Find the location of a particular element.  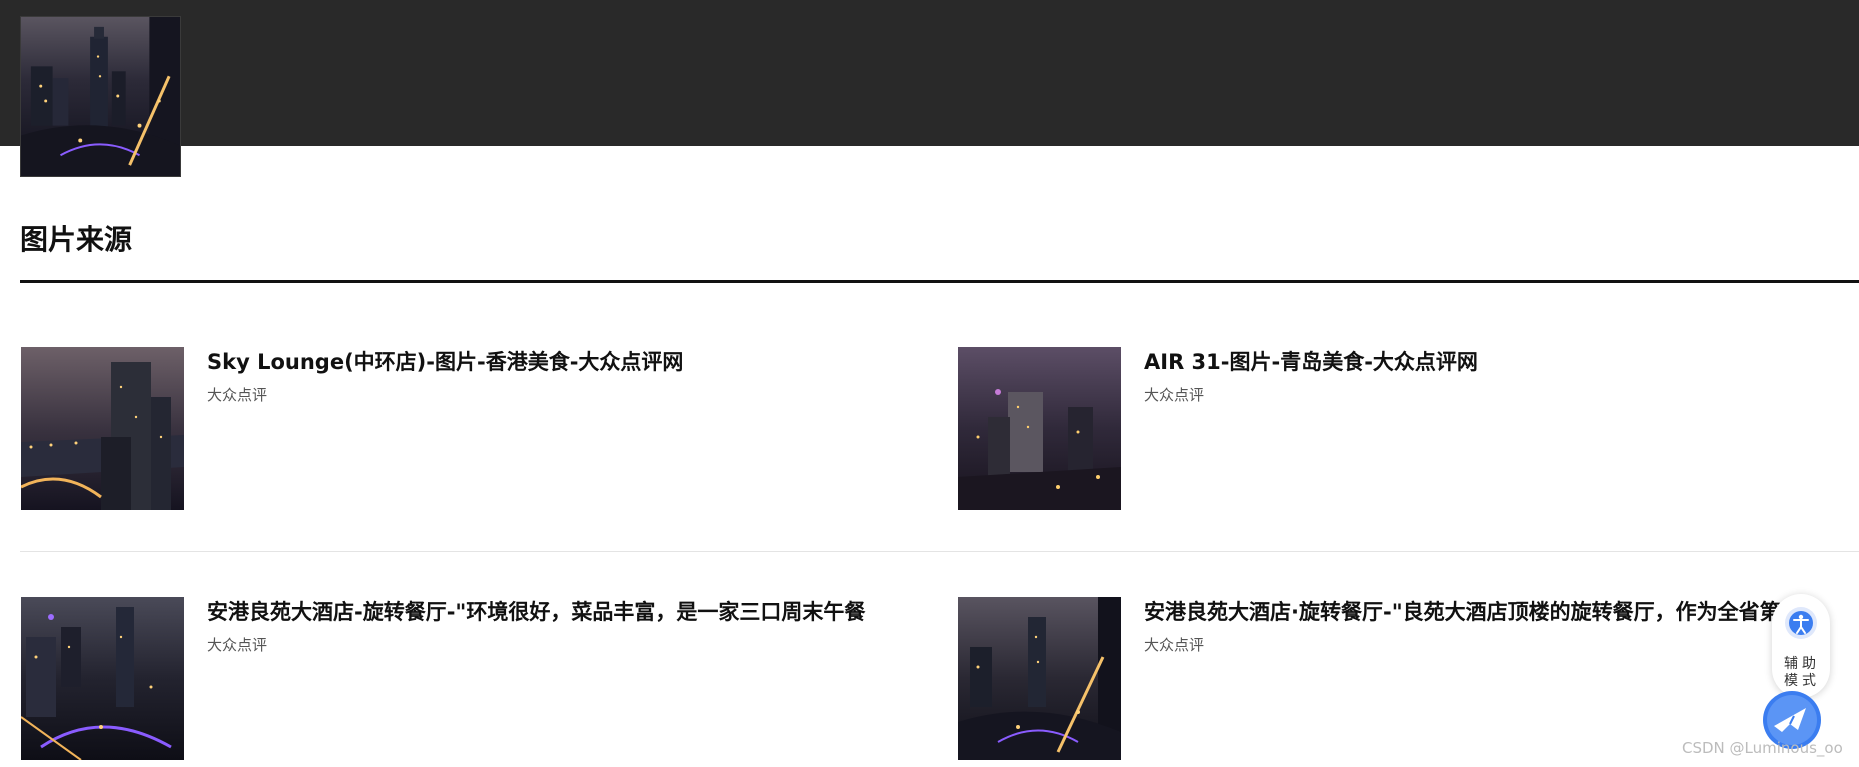

accessibility-icon is located at coordinates (1801, 623).